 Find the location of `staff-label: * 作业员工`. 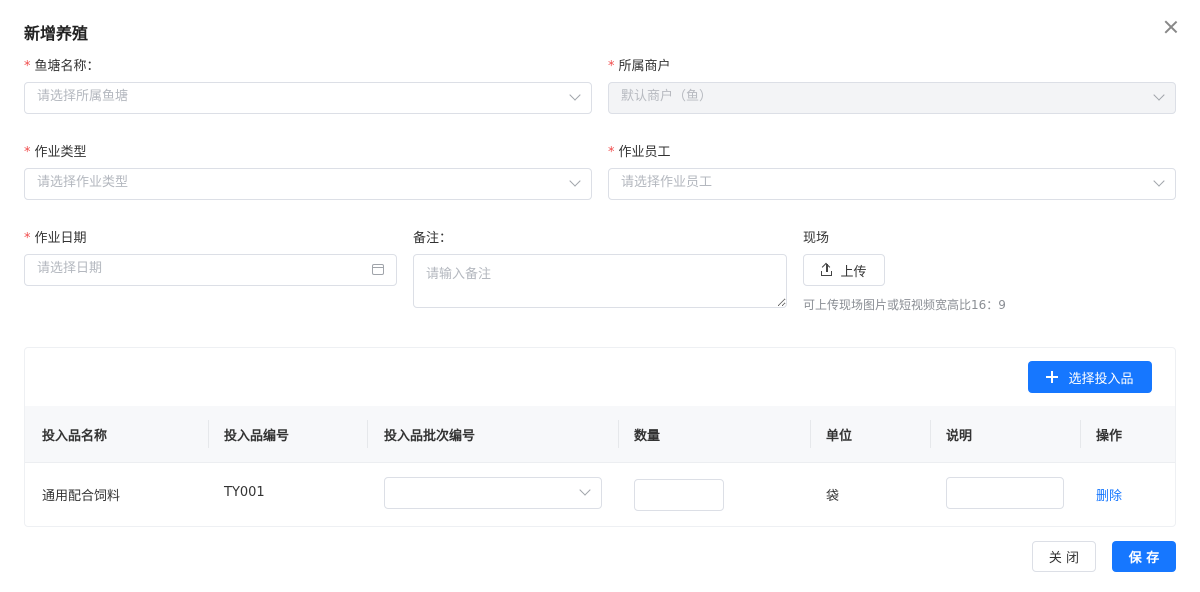

staff-label: * 作业员工 is located at coordinates (639, 152).